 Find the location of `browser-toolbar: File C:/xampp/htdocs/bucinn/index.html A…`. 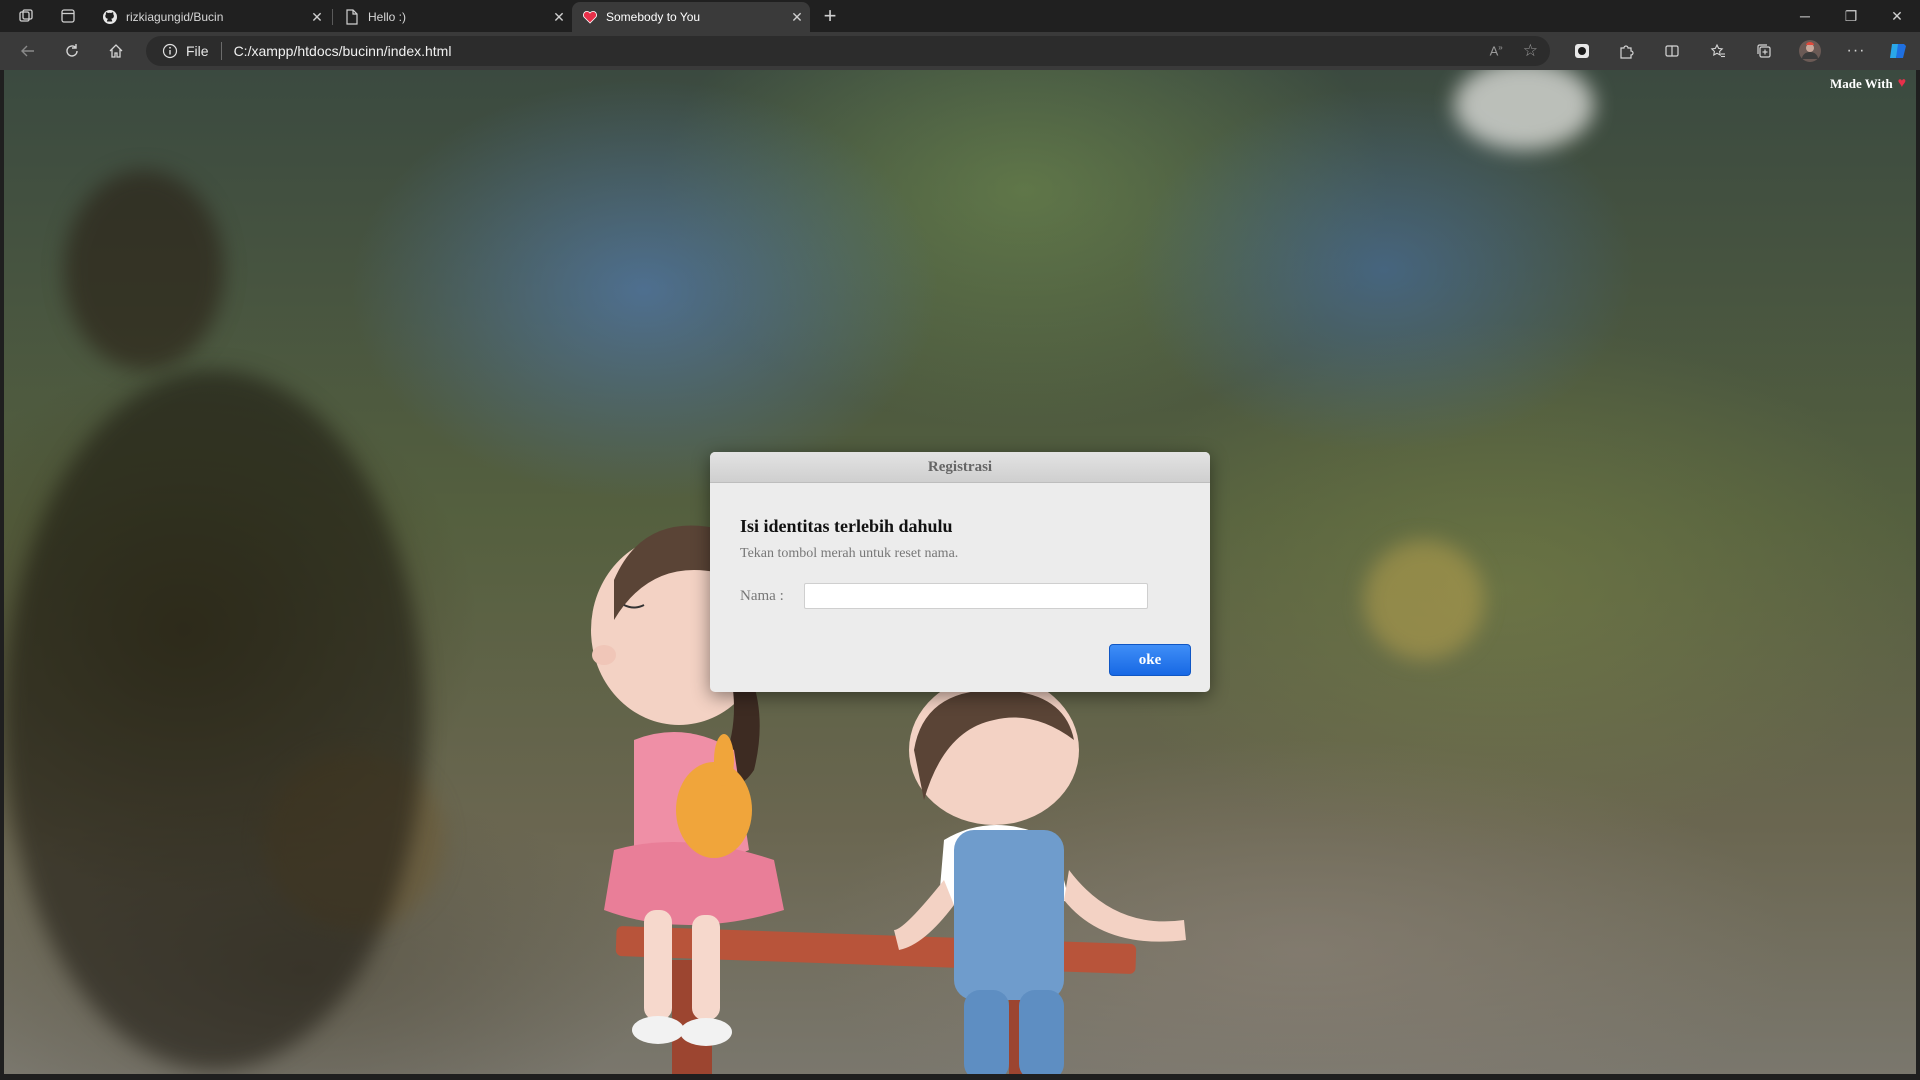

browser-toolbar: File C:/xampp/htdocs/bucinn/index.html A… is located at coordinates (960, 51).